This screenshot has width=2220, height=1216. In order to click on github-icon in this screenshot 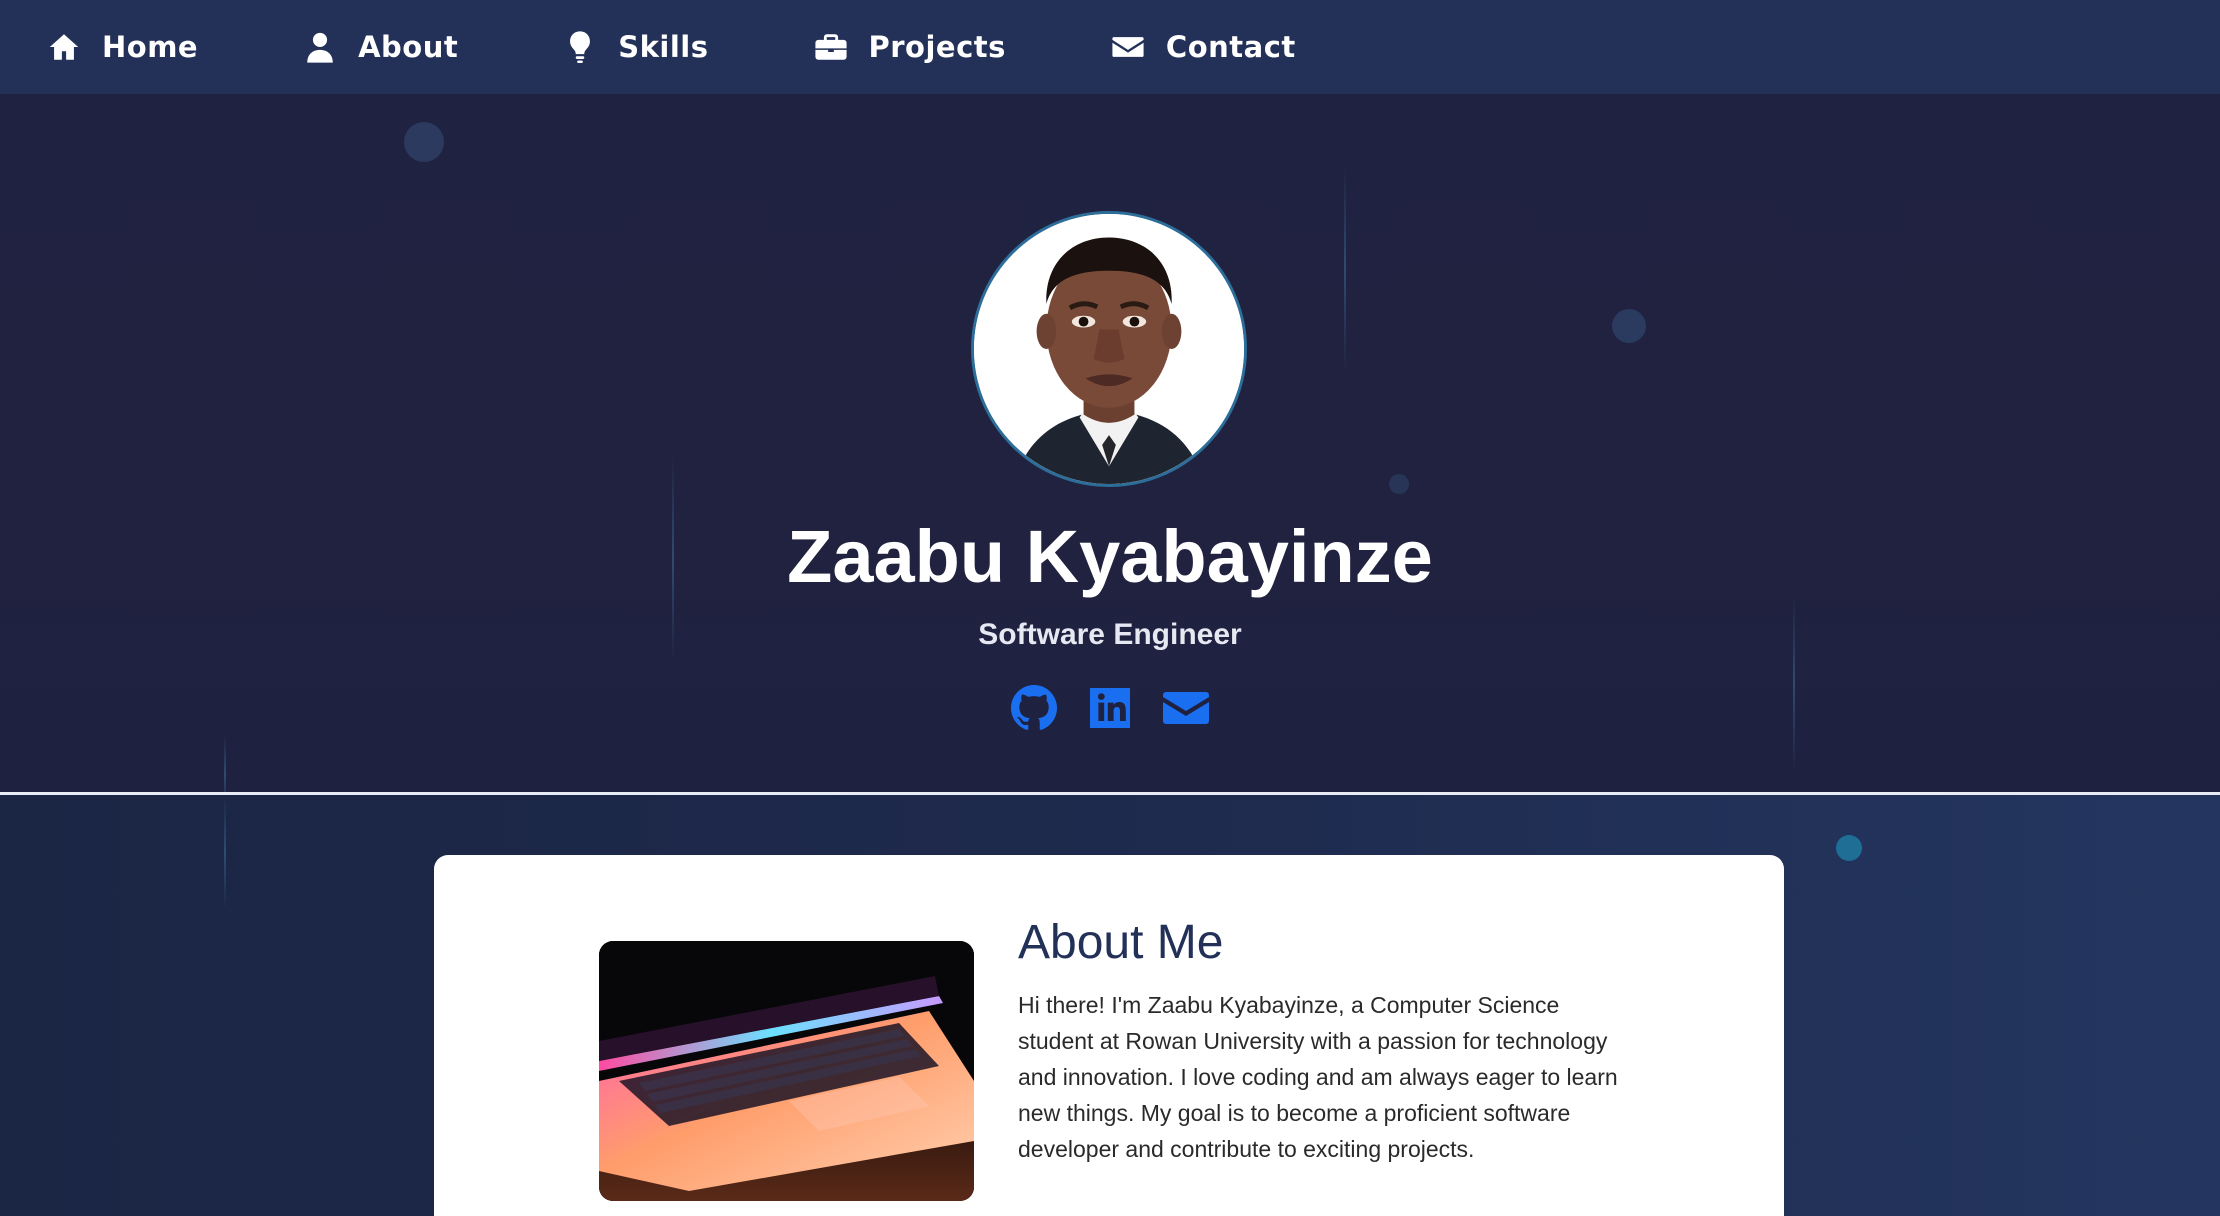, I will do `click(1034, 708)`.